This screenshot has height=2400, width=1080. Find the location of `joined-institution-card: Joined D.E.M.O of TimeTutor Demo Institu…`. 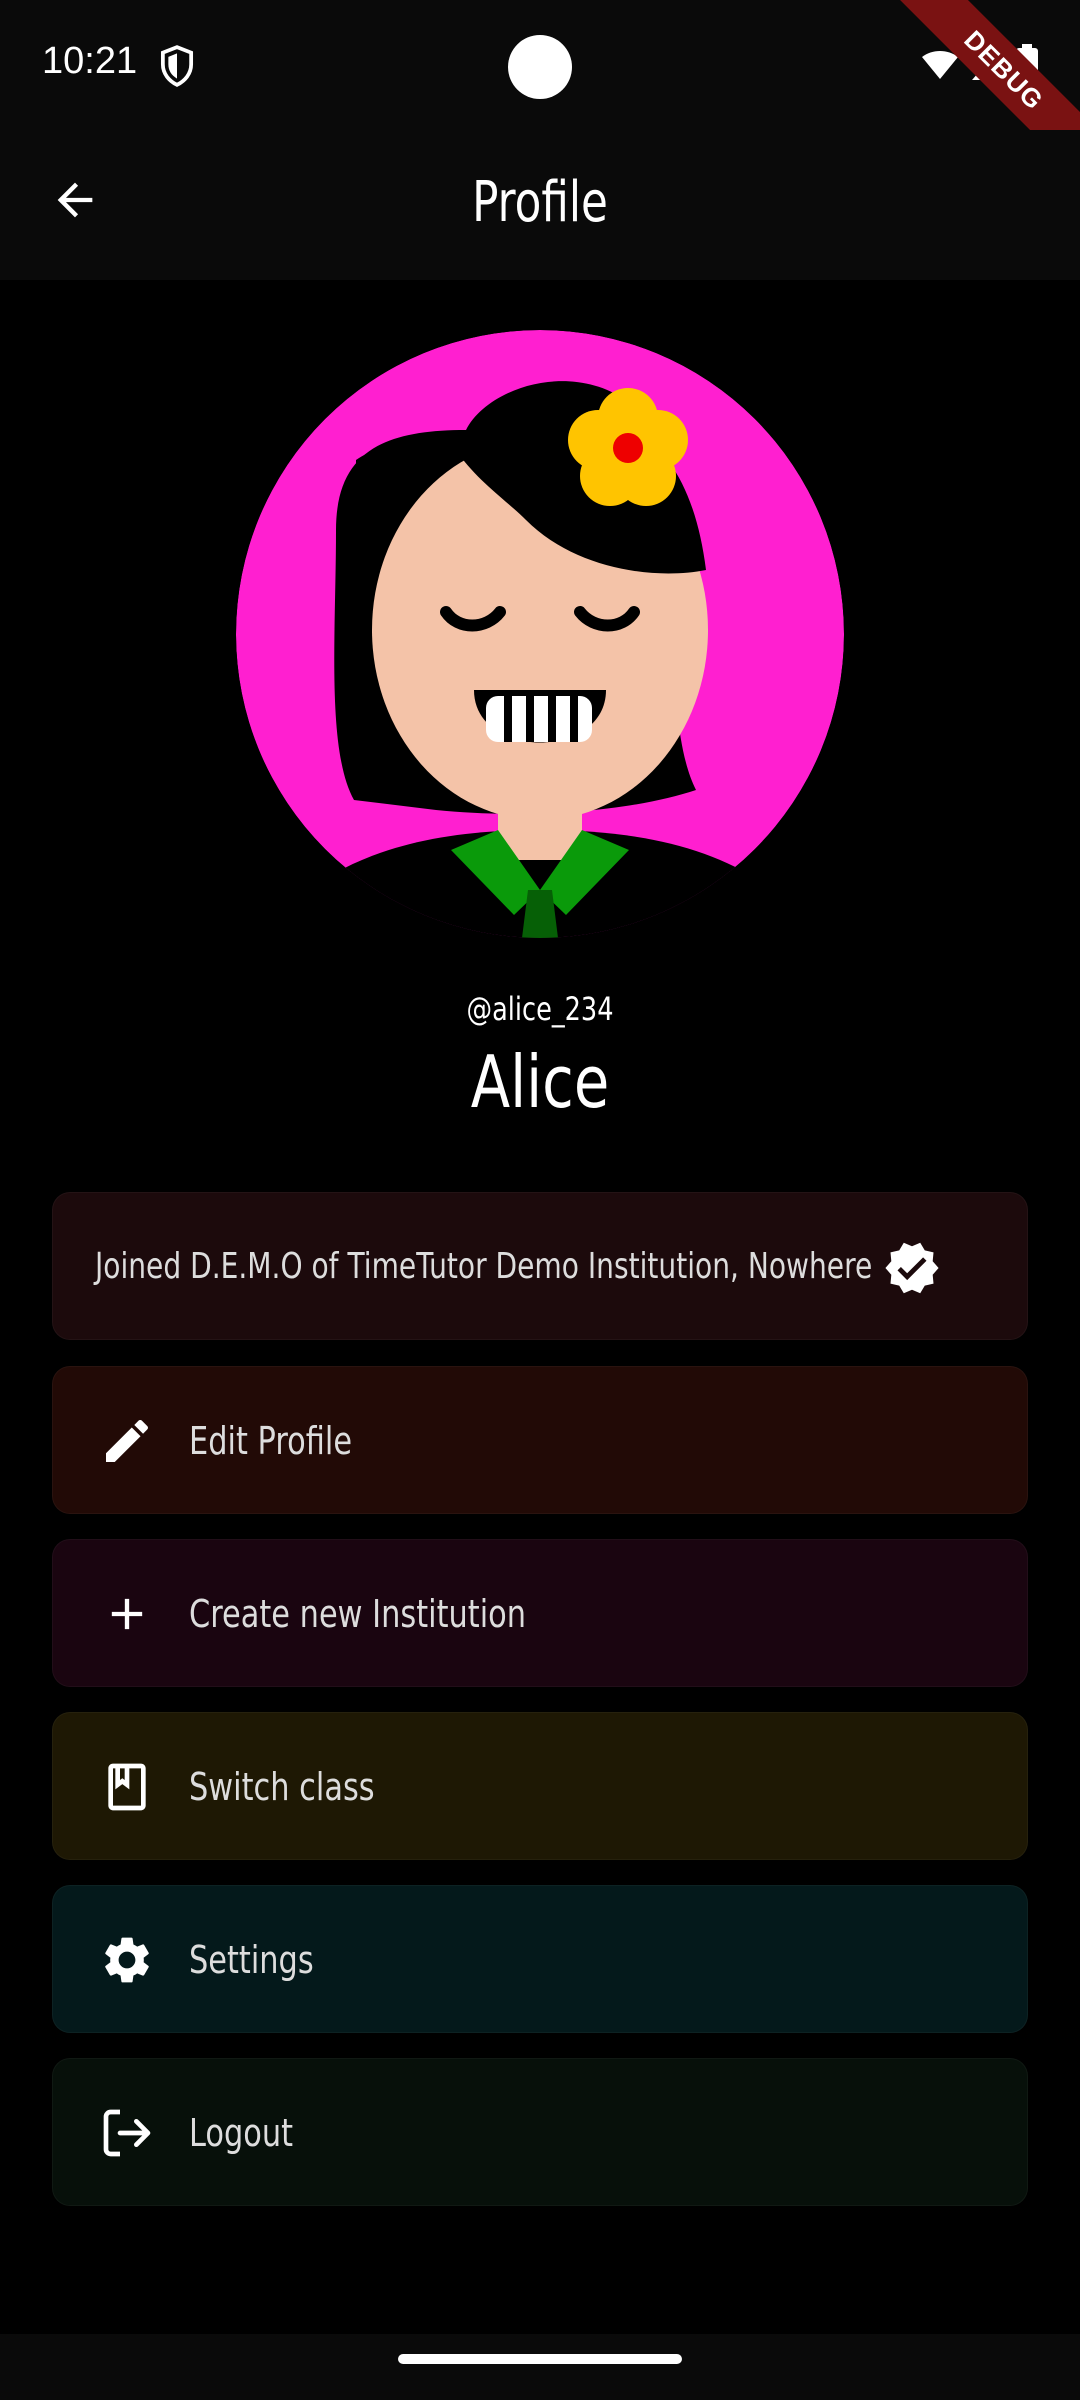

joined-institution-card: Joined D.E.M.O of TimeTutor Demo Institu… is located at coordinates (540, 1266).